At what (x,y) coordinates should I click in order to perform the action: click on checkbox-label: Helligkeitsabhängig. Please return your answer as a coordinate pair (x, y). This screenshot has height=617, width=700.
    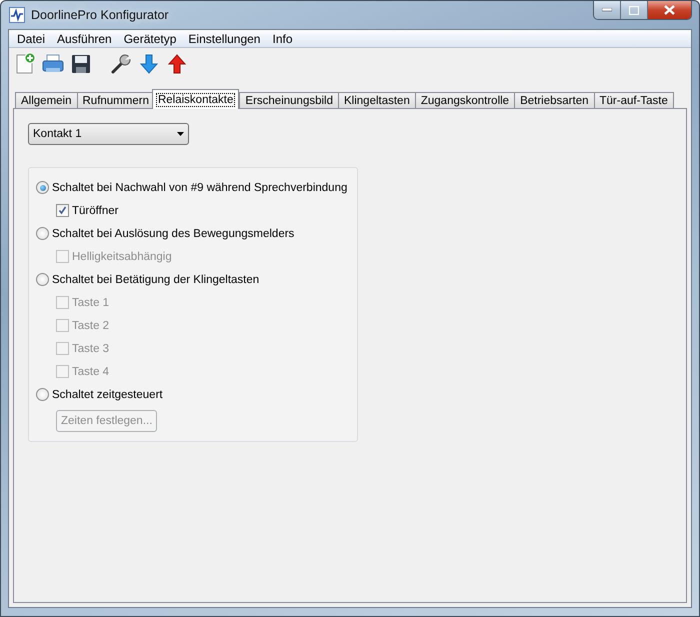
    Looking at the image, I should click on (122, 256).